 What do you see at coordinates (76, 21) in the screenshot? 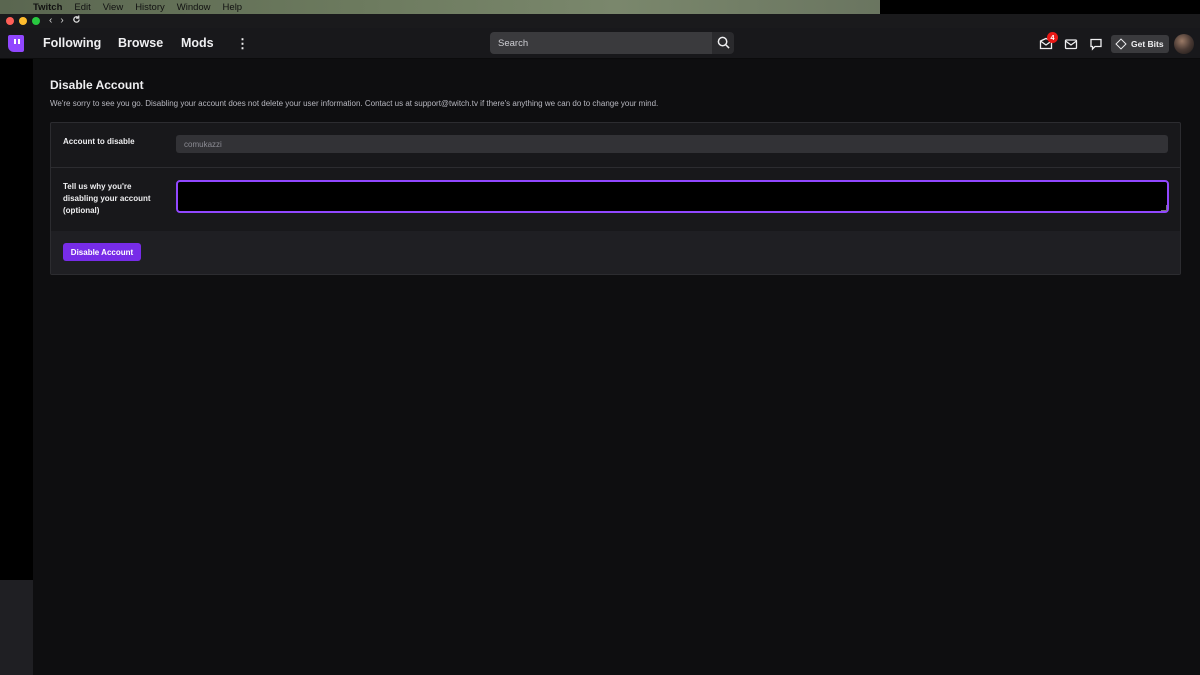
I see `reload-icon` at bounding box center [76, 21].